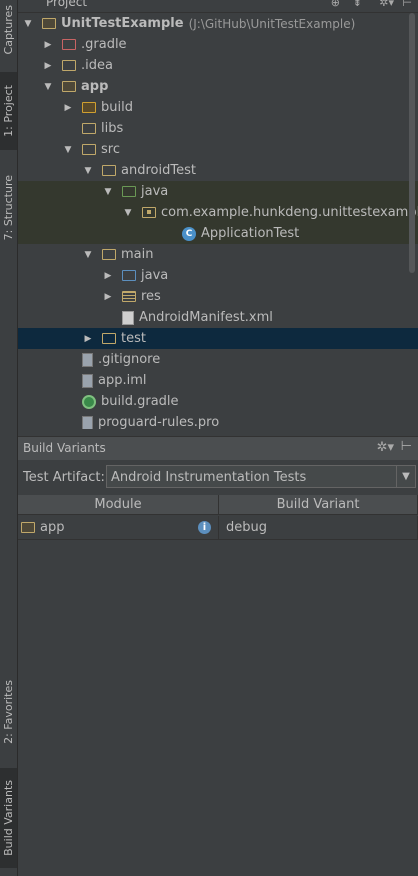  I want to click on tree-row-res: ▶ res, so click(218, 296).